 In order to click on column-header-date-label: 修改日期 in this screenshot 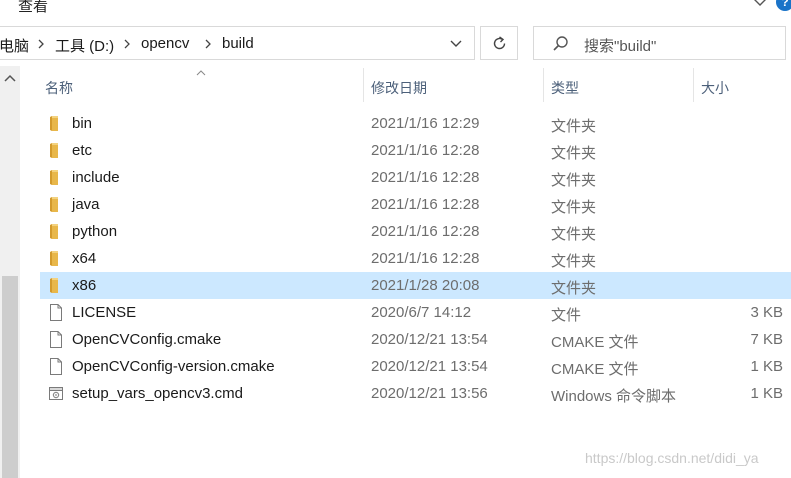, I will do `click(399, 88)`.